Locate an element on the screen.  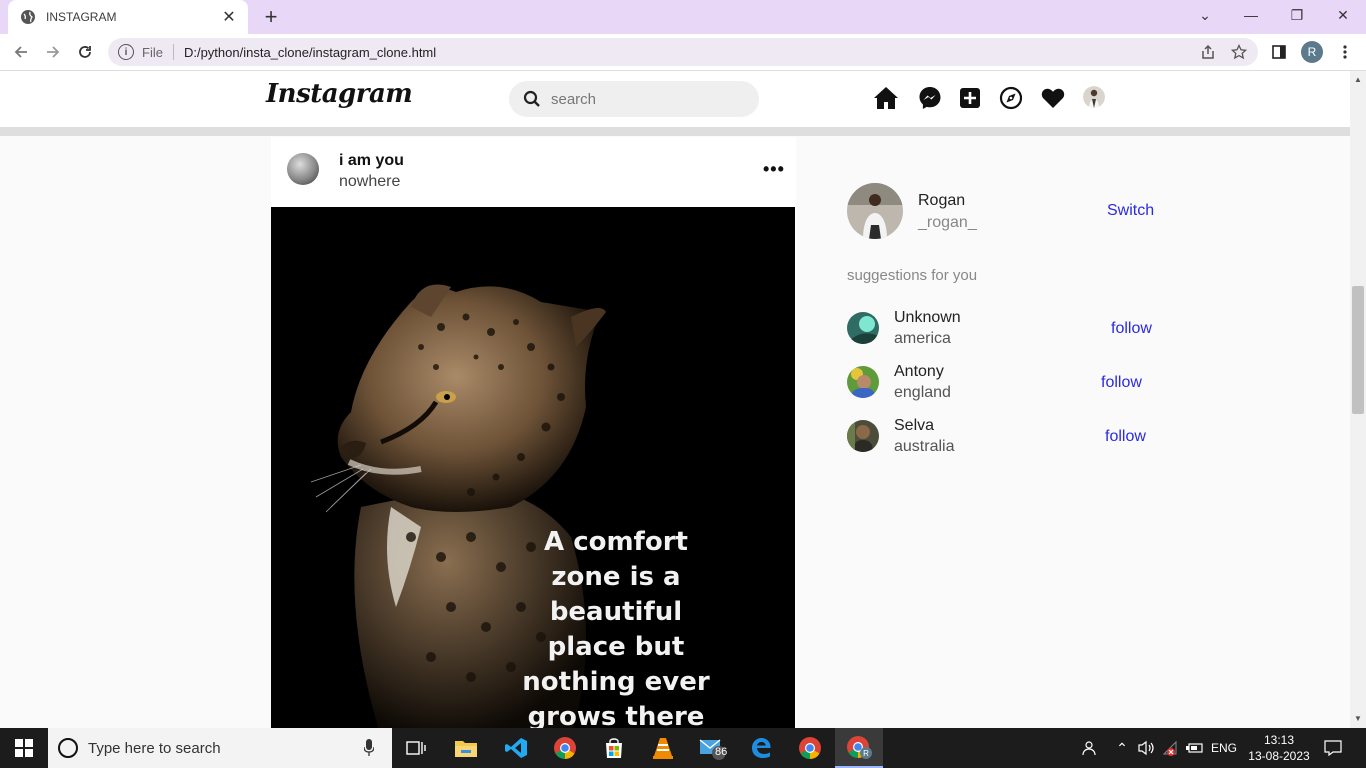
reload-button is located at coordinates (85, 52).